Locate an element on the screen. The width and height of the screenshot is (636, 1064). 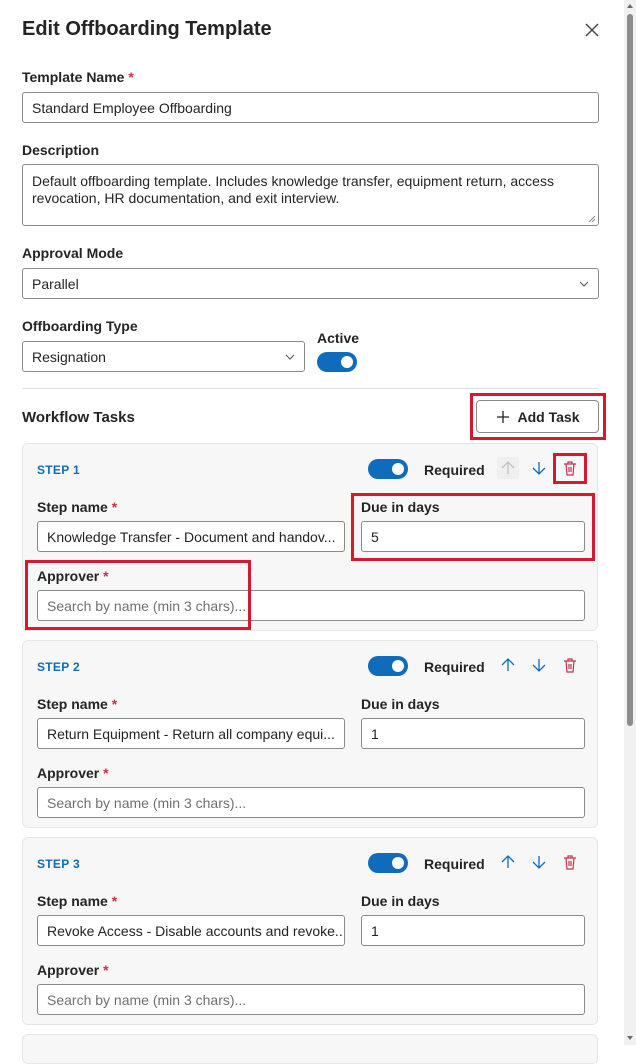
plus-icon is located at coordinates (502, 416).